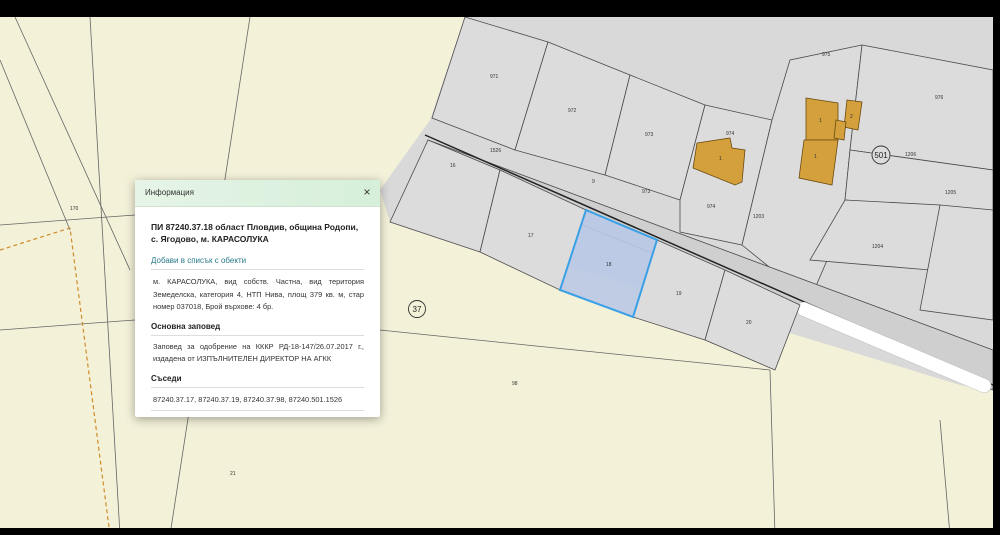 This screenshot has height=535, width=1000. I want to click on svg-text: 37, so click(417, 309).